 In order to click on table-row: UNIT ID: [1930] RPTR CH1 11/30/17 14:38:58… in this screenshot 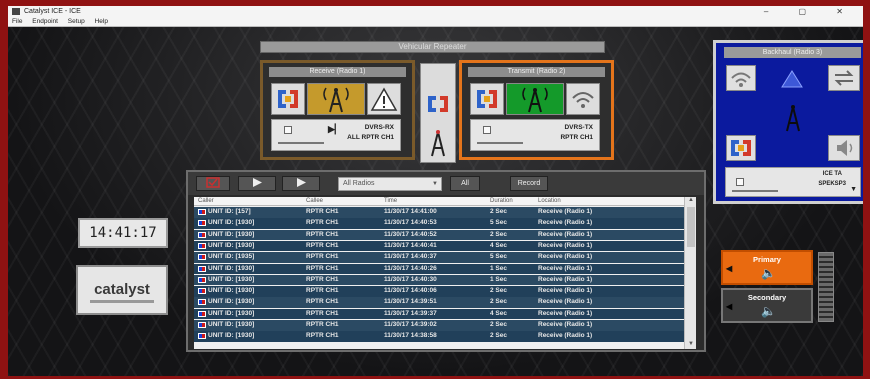, I will do `click(439, 336)`.